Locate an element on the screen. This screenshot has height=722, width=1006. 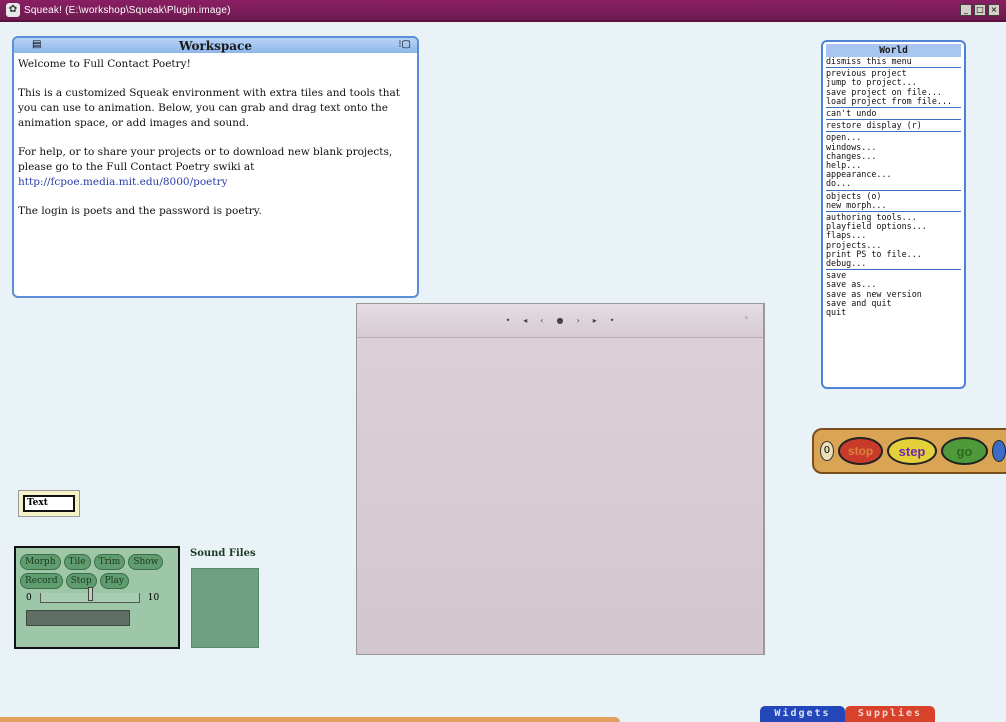
canvas-prev-frame-icon: ‹ is located at coordinates (541, 320).